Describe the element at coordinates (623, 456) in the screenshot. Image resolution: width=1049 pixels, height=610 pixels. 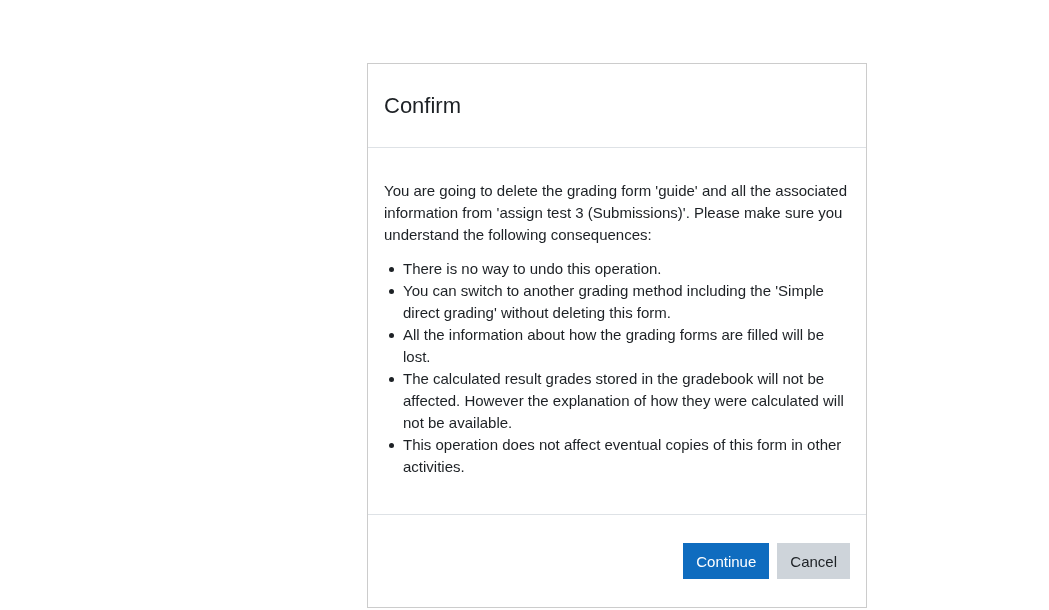
I see `consequence-text: This operation does not affect eventual copies of this form in other activities.` at that location.